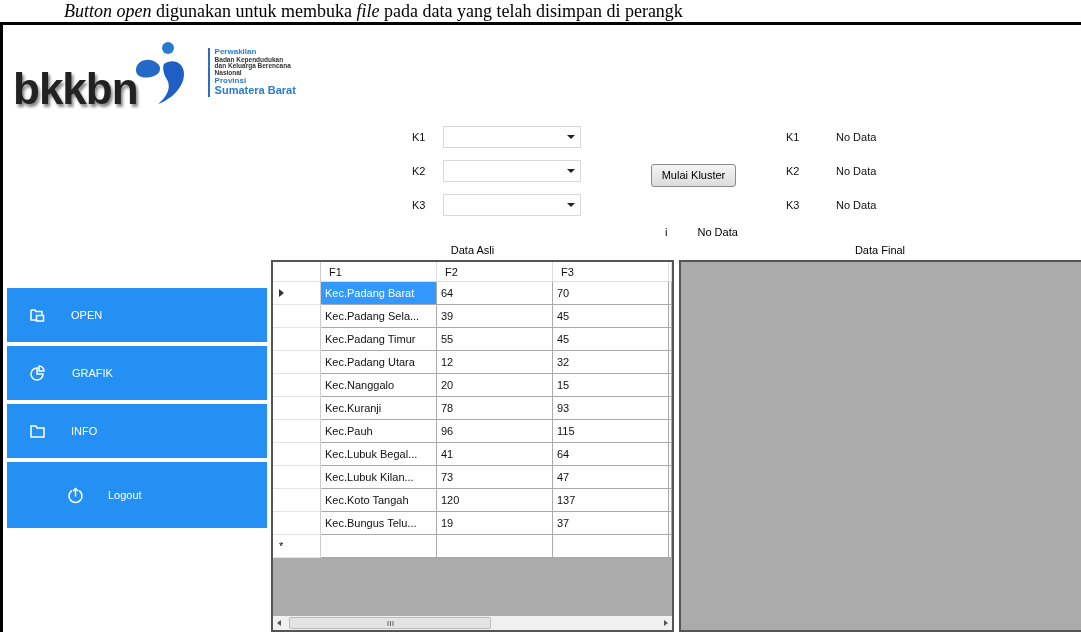 This screenshot has width=1081, height=632. What do you see at coordinates (419, 205) in the screenshot?
I see `cluster-label: K3` at bounding box center [419, 205].